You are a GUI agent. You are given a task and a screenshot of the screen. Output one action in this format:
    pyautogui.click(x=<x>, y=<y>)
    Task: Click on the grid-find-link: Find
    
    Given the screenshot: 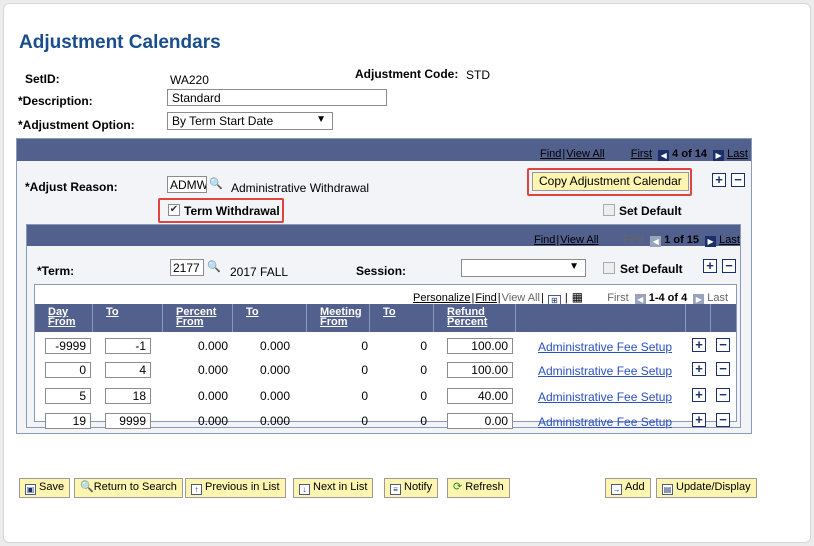 What is the action you would take?
    pyautogui.click(x=485, y=298)
    